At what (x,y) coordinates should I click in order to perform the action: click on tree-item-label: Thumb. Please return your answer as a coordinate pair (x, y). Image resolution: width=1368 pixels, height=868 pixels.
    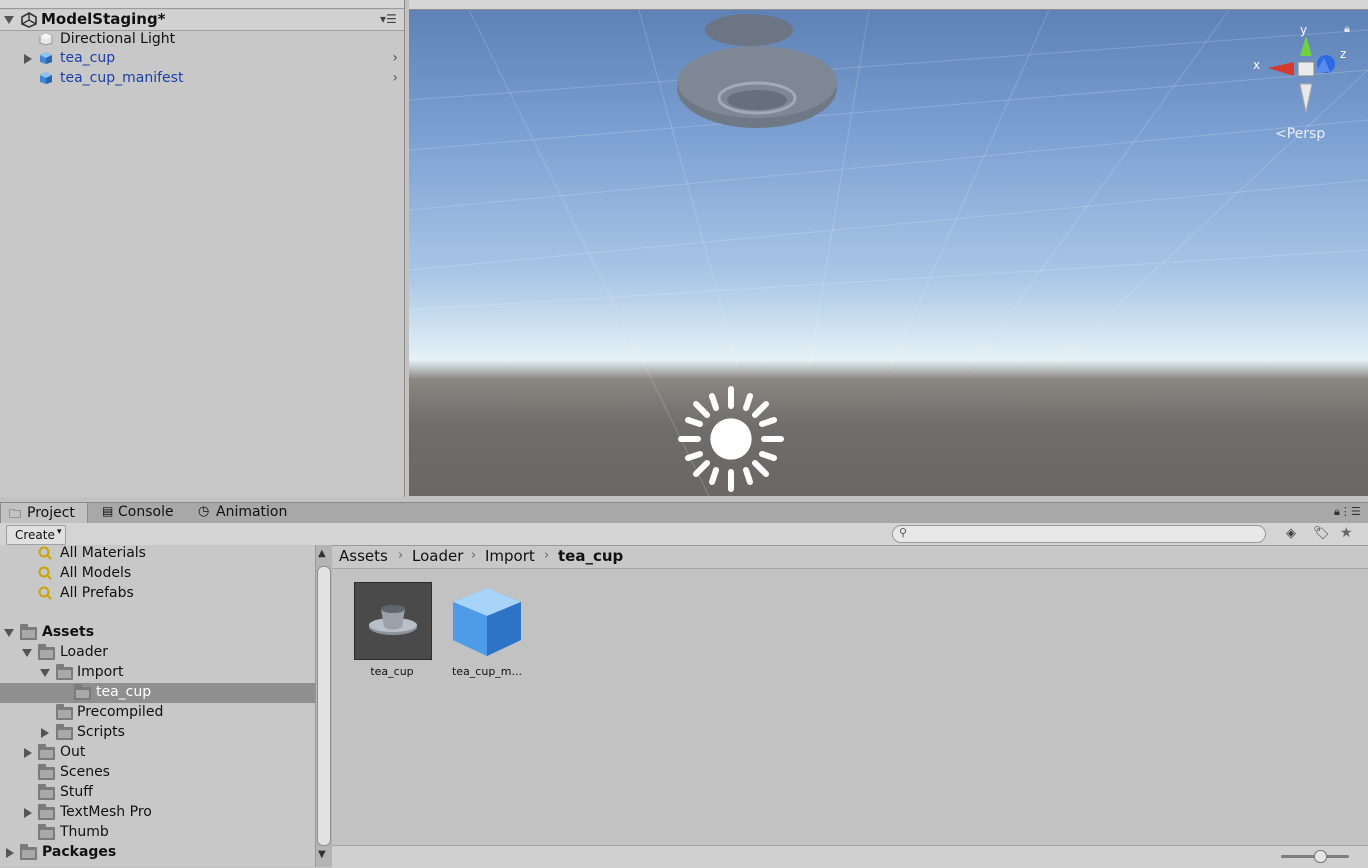
    Looking at the image, I should click on (84, 832).